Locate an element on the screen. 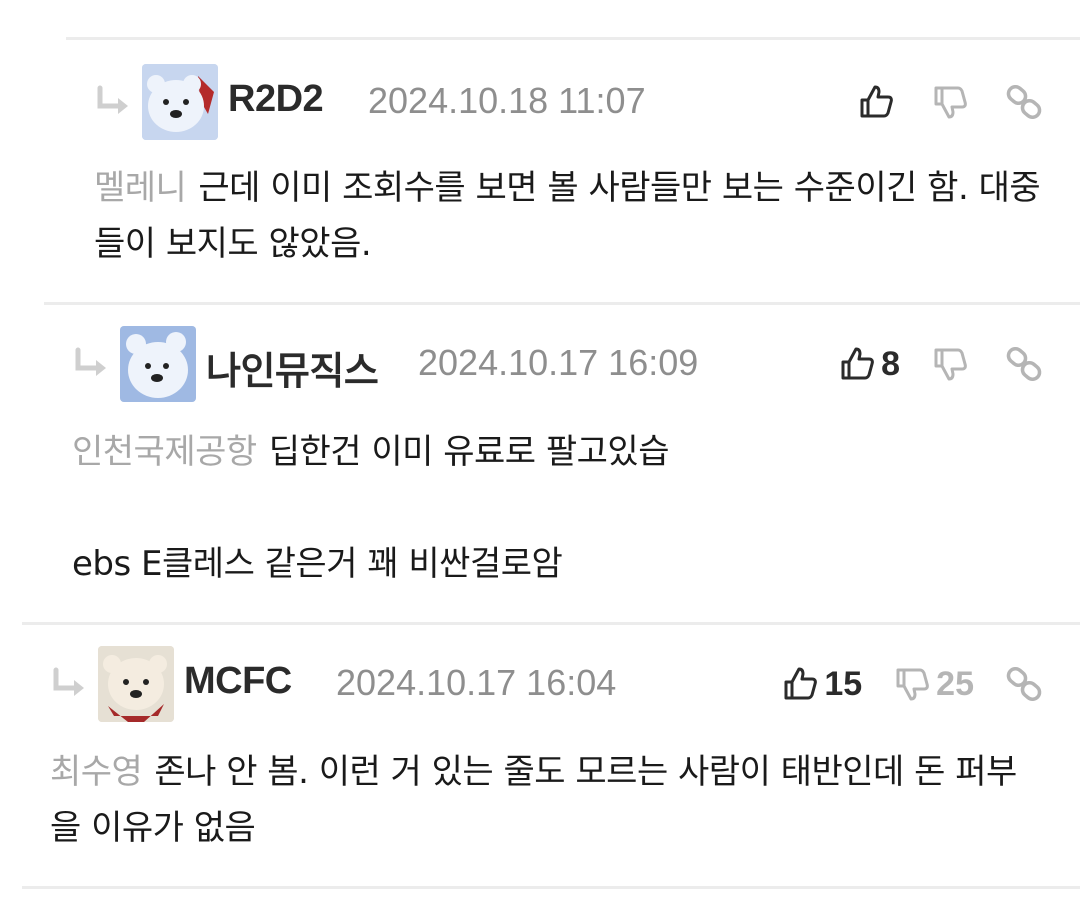 This screenshot has width=1080, height=902. comment-paragraph: 인천국제공항 딥한건 이미 유료로 팔고있습 is located at coordinates (558, 452).